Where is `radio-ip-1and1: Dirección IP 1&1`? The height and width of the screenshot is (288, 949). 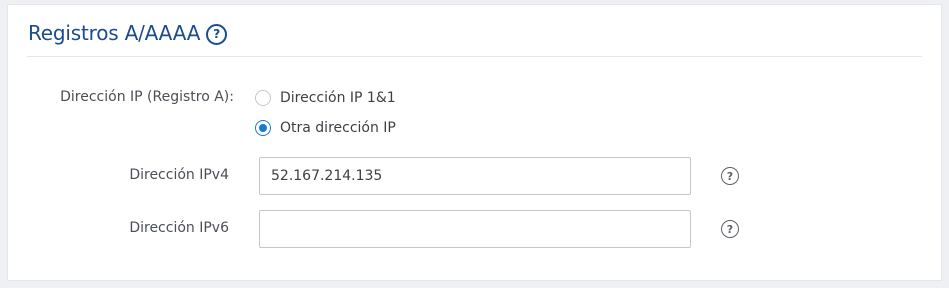 radio-ip-1and1: Dirección IP 1&1 is located at coordinates (325, 98).